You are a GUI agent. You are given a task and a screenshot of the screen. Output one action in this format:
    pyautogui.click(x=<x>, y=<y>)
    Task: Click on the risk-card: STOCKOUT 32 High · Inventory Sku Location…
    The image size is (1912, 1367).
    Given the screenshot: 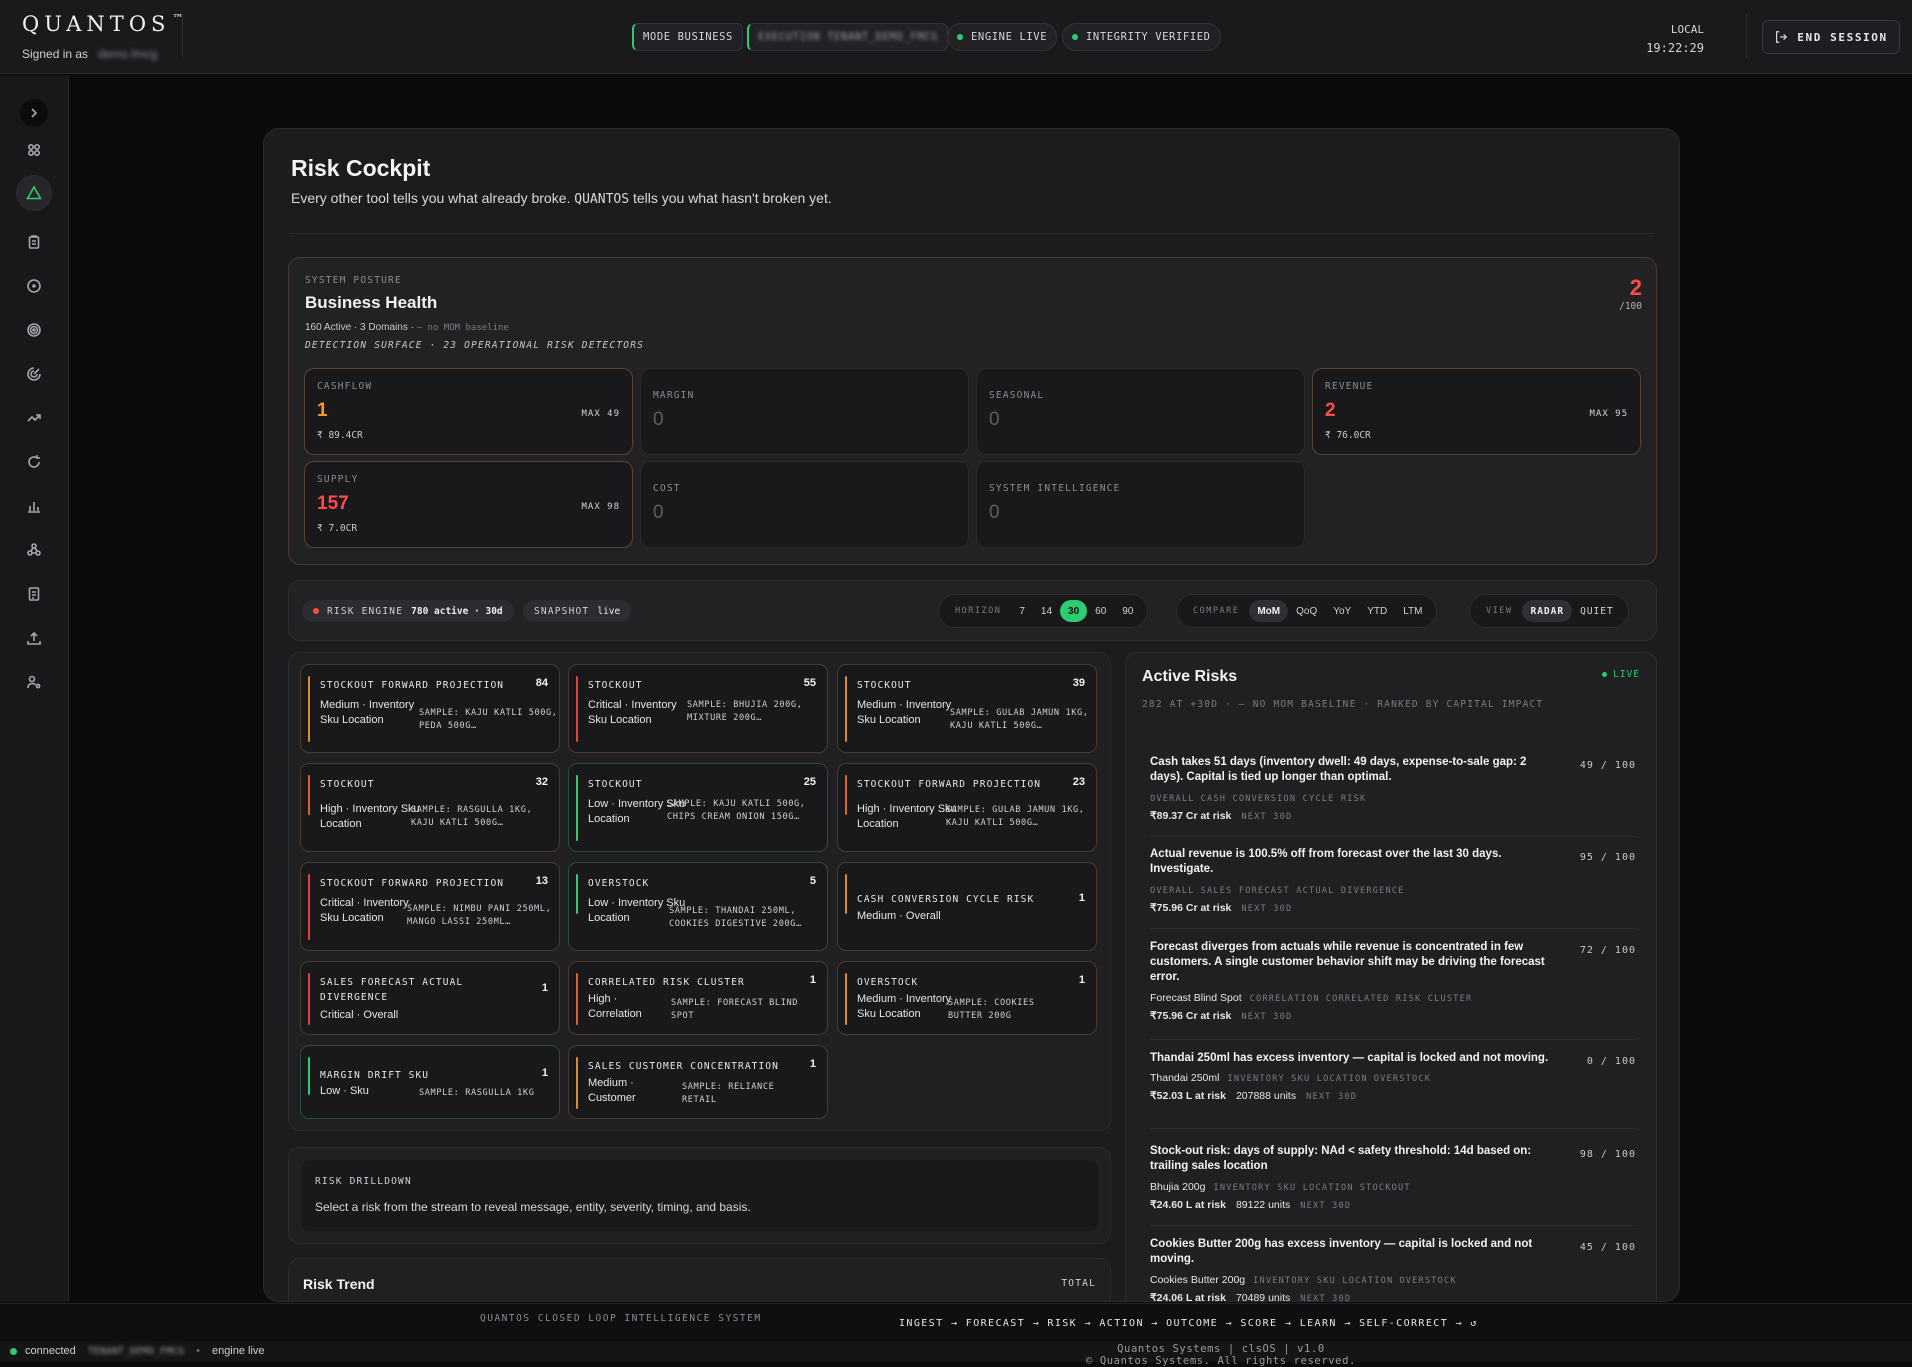 What is the action you would take?
    pyautogui.click(x=430, y=807)
    